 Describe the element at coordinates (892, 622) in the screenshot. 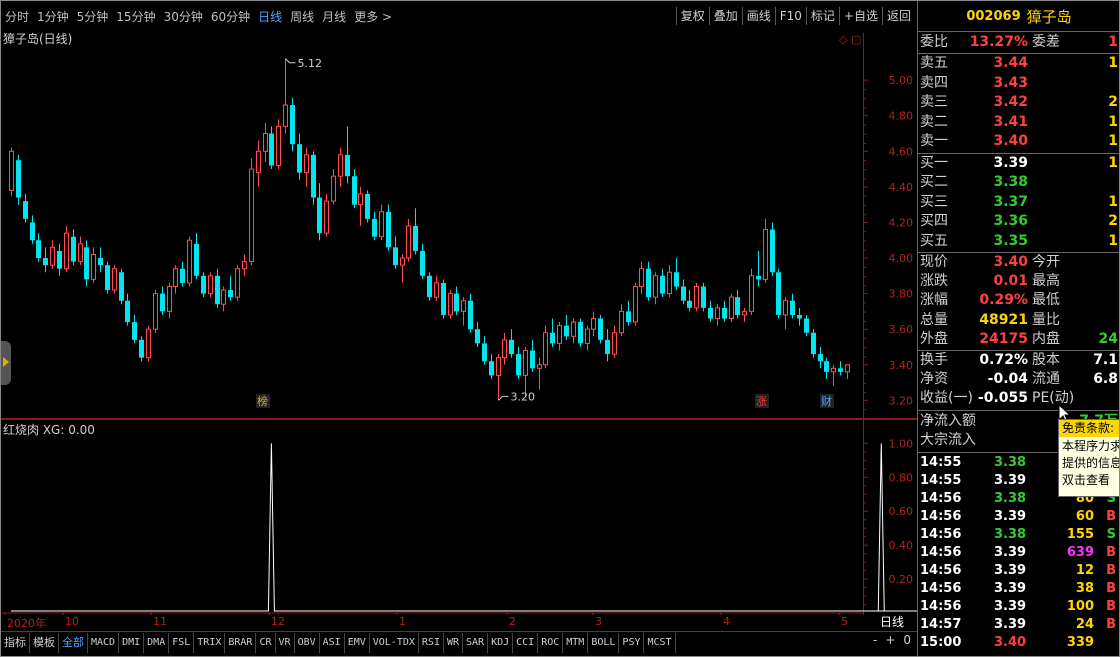

I see `period-label: 日线` at that location.